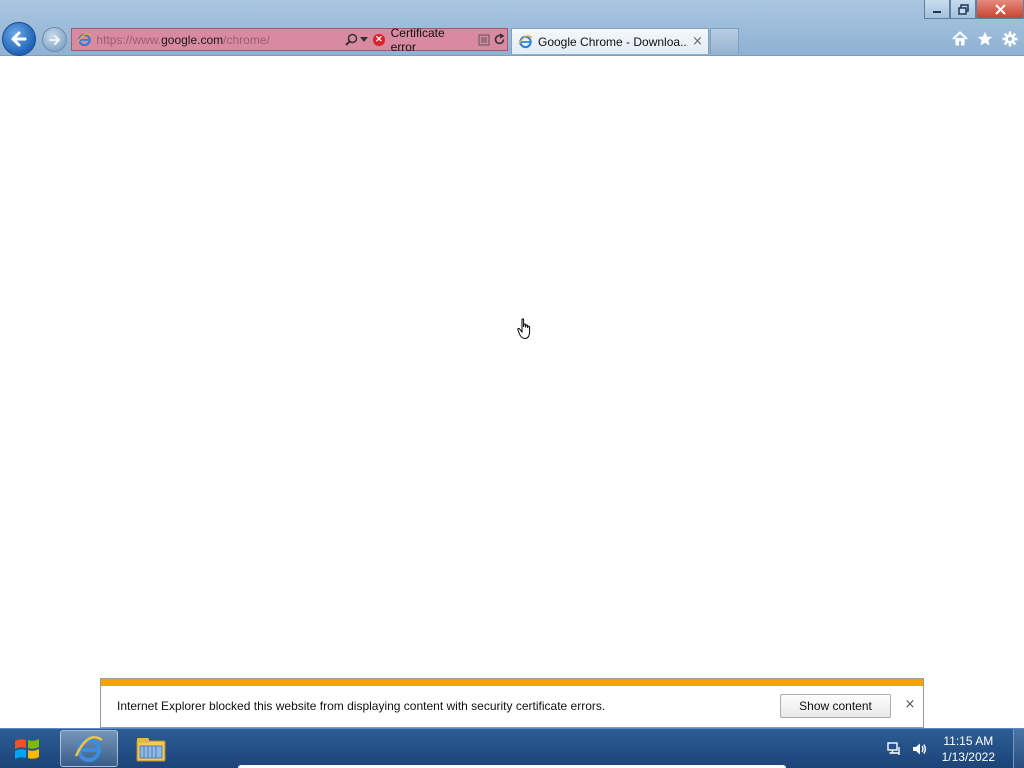 The height and width of the screenshot is (768, 1024). Describe the element at coordinates (483, 40) in the screenshot. I see `compatibility-view-icon` at that location.